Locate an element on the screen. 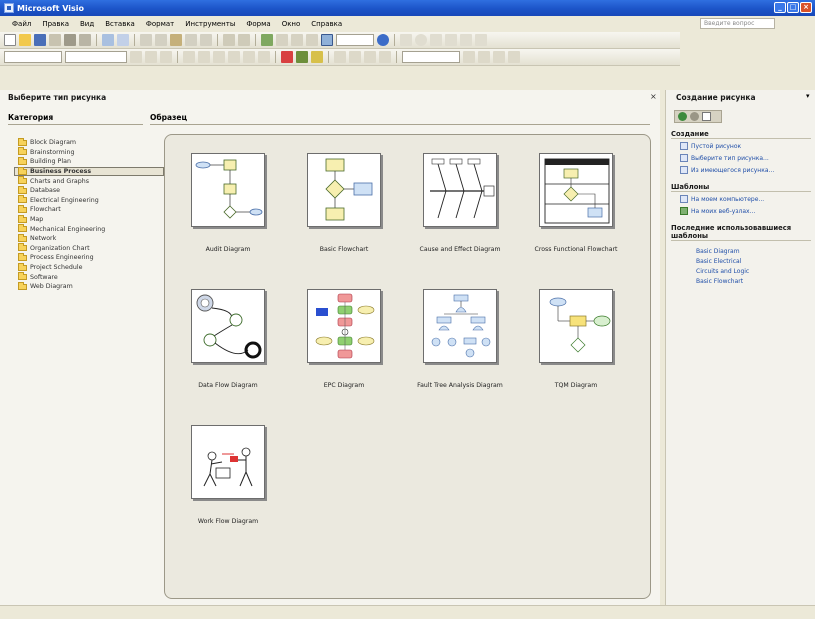 This screenshot has width=815, height=619. new-icon is located at coordinates (10, 40).